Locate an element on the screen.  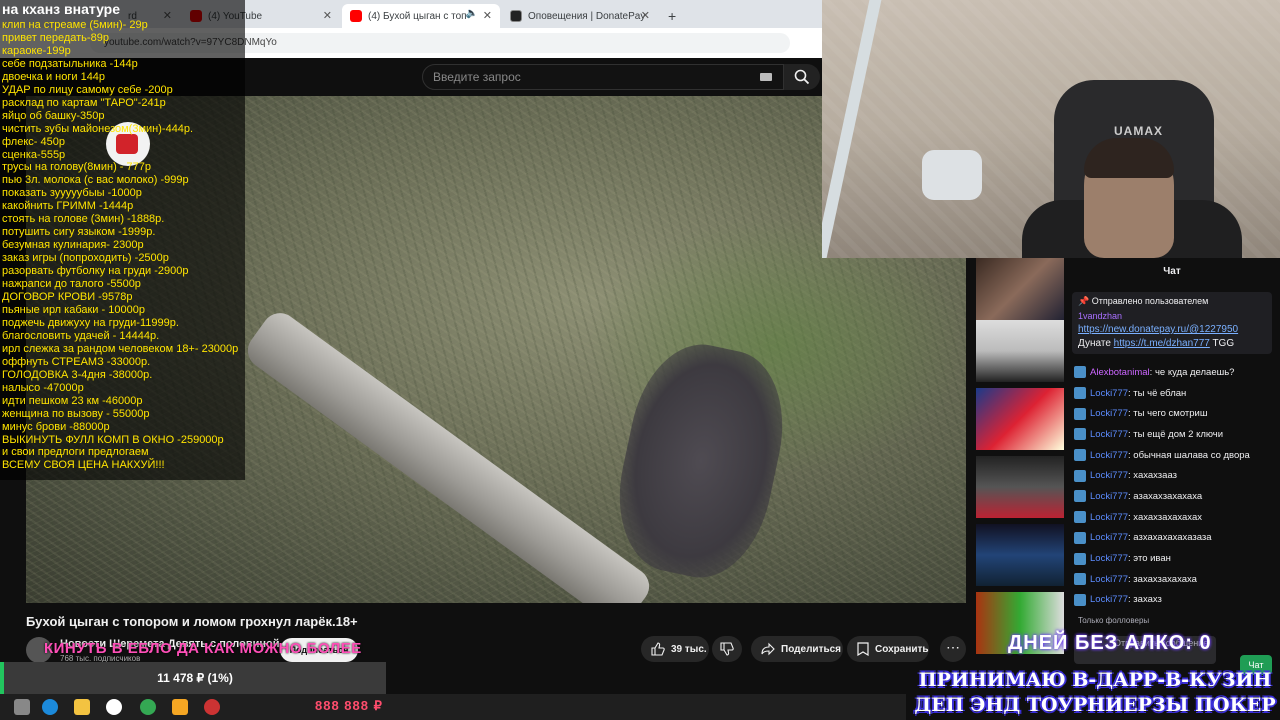
youtube-icon is located at coordinates (356, 16).